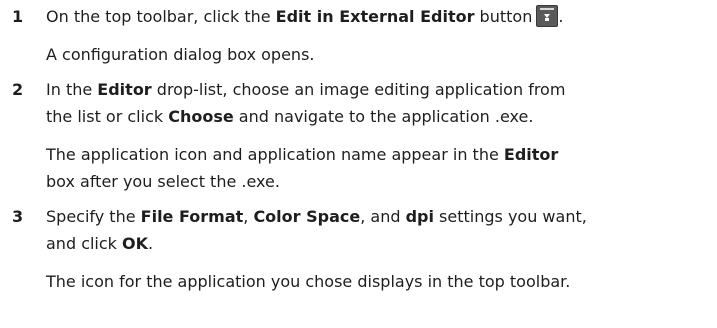 The height and width of the screenshot is (328, 717). What do you see at coordinates (547, 16) in the screenshot?
I see `edit-in-external-editor-icon` at bounding box center [547, 16].